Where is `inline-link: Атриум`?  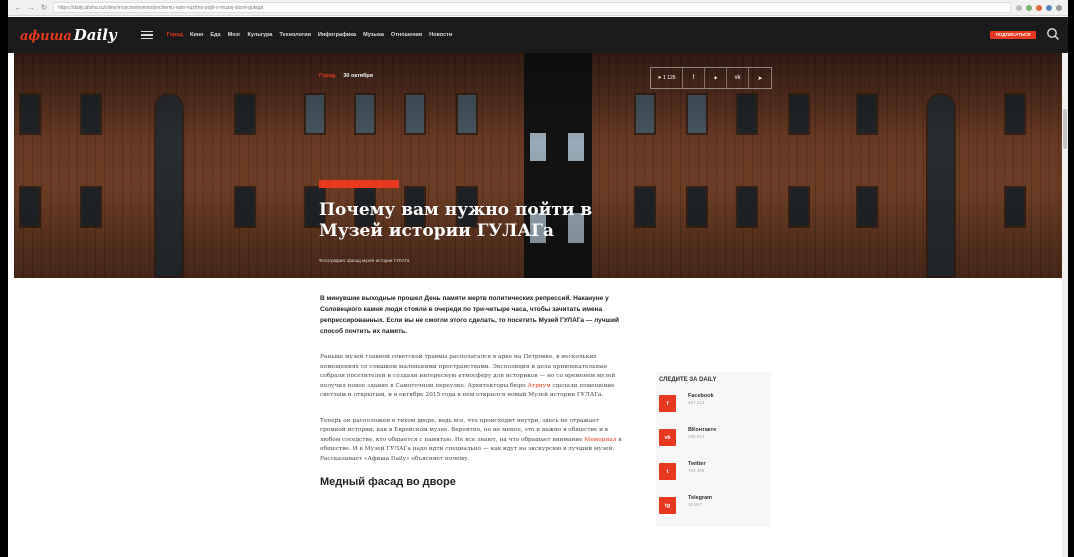
inline-link: Атриум is located at coordinates (539, 386).